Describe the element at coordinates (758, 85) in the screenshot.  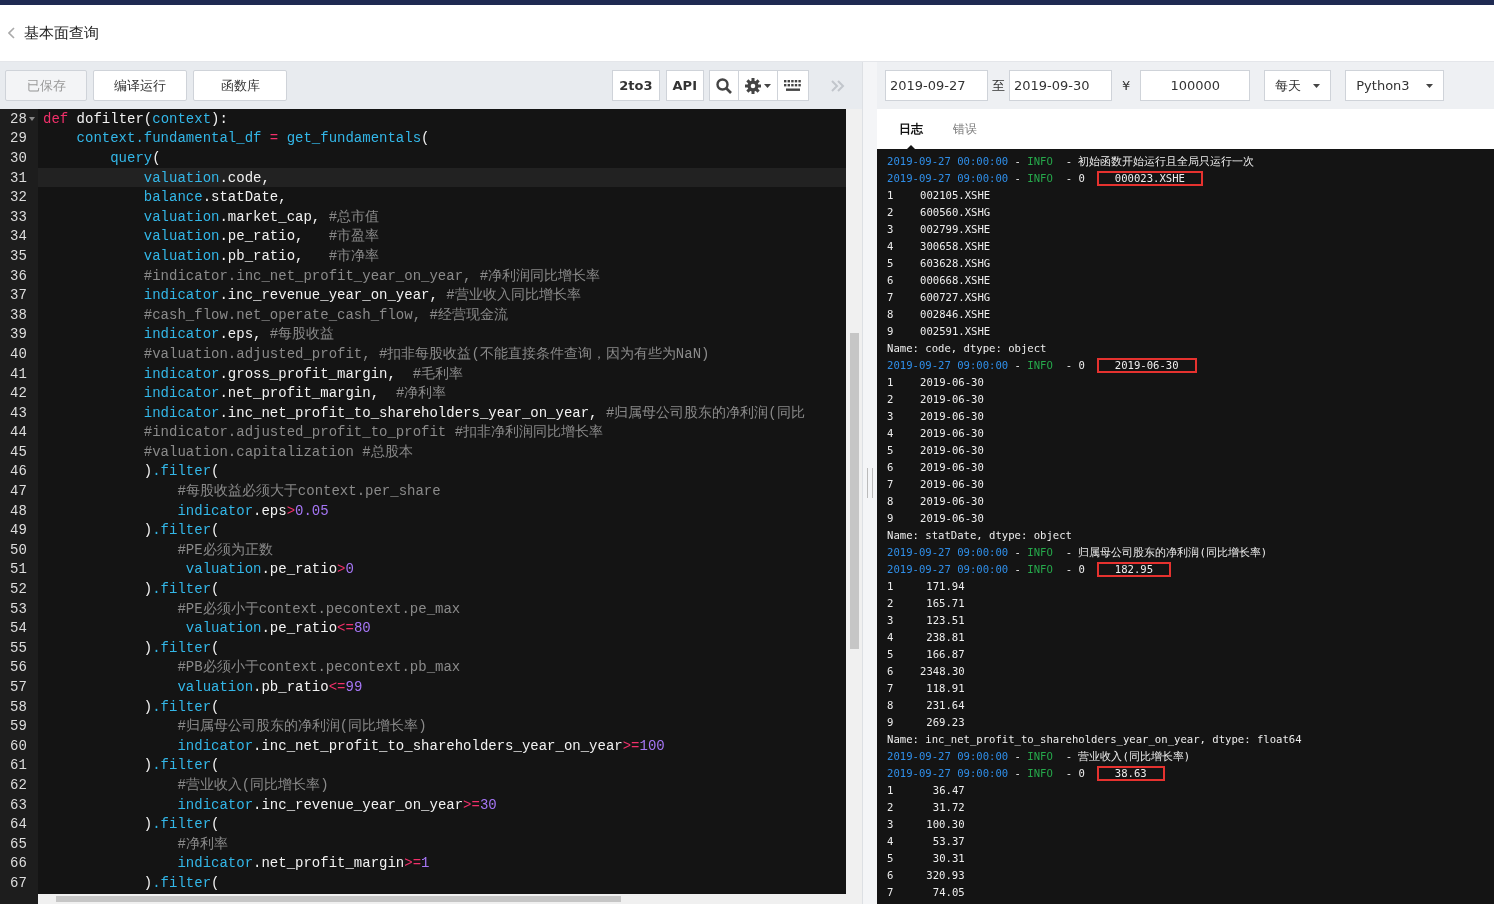
I see `settings-button` at that location.